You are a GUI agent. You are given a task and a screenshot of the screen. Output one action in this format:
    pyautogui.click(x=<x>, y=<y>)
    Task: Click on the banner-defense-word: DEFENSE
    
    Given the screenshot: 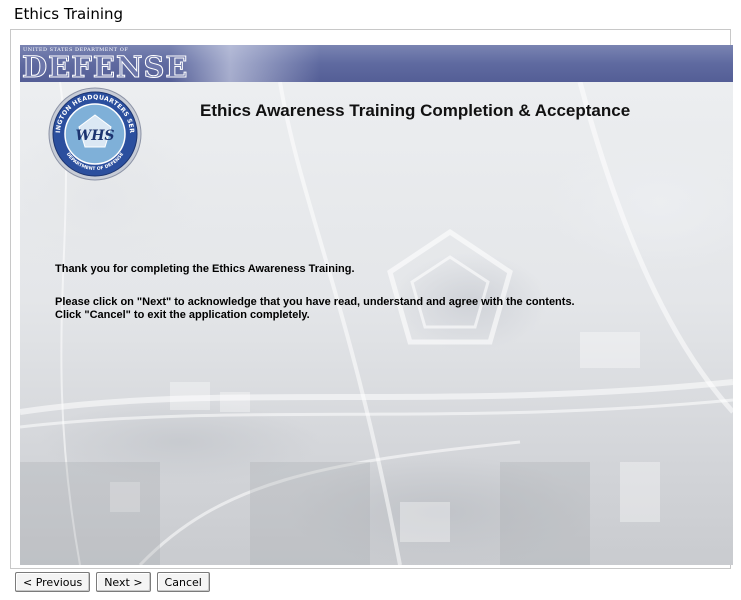 What is the action you would take?
    pyautogui.click(x=105, y=67)
    